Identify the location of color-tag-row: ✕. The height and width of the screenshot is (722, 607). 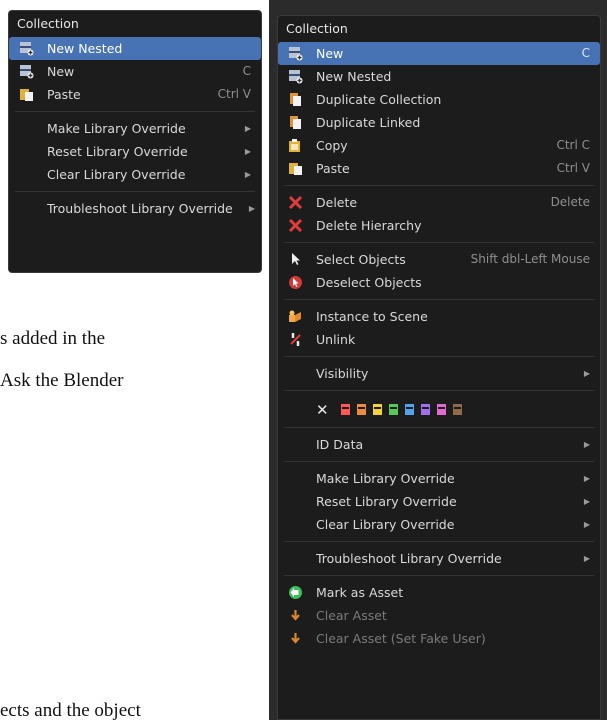
(439, 409).